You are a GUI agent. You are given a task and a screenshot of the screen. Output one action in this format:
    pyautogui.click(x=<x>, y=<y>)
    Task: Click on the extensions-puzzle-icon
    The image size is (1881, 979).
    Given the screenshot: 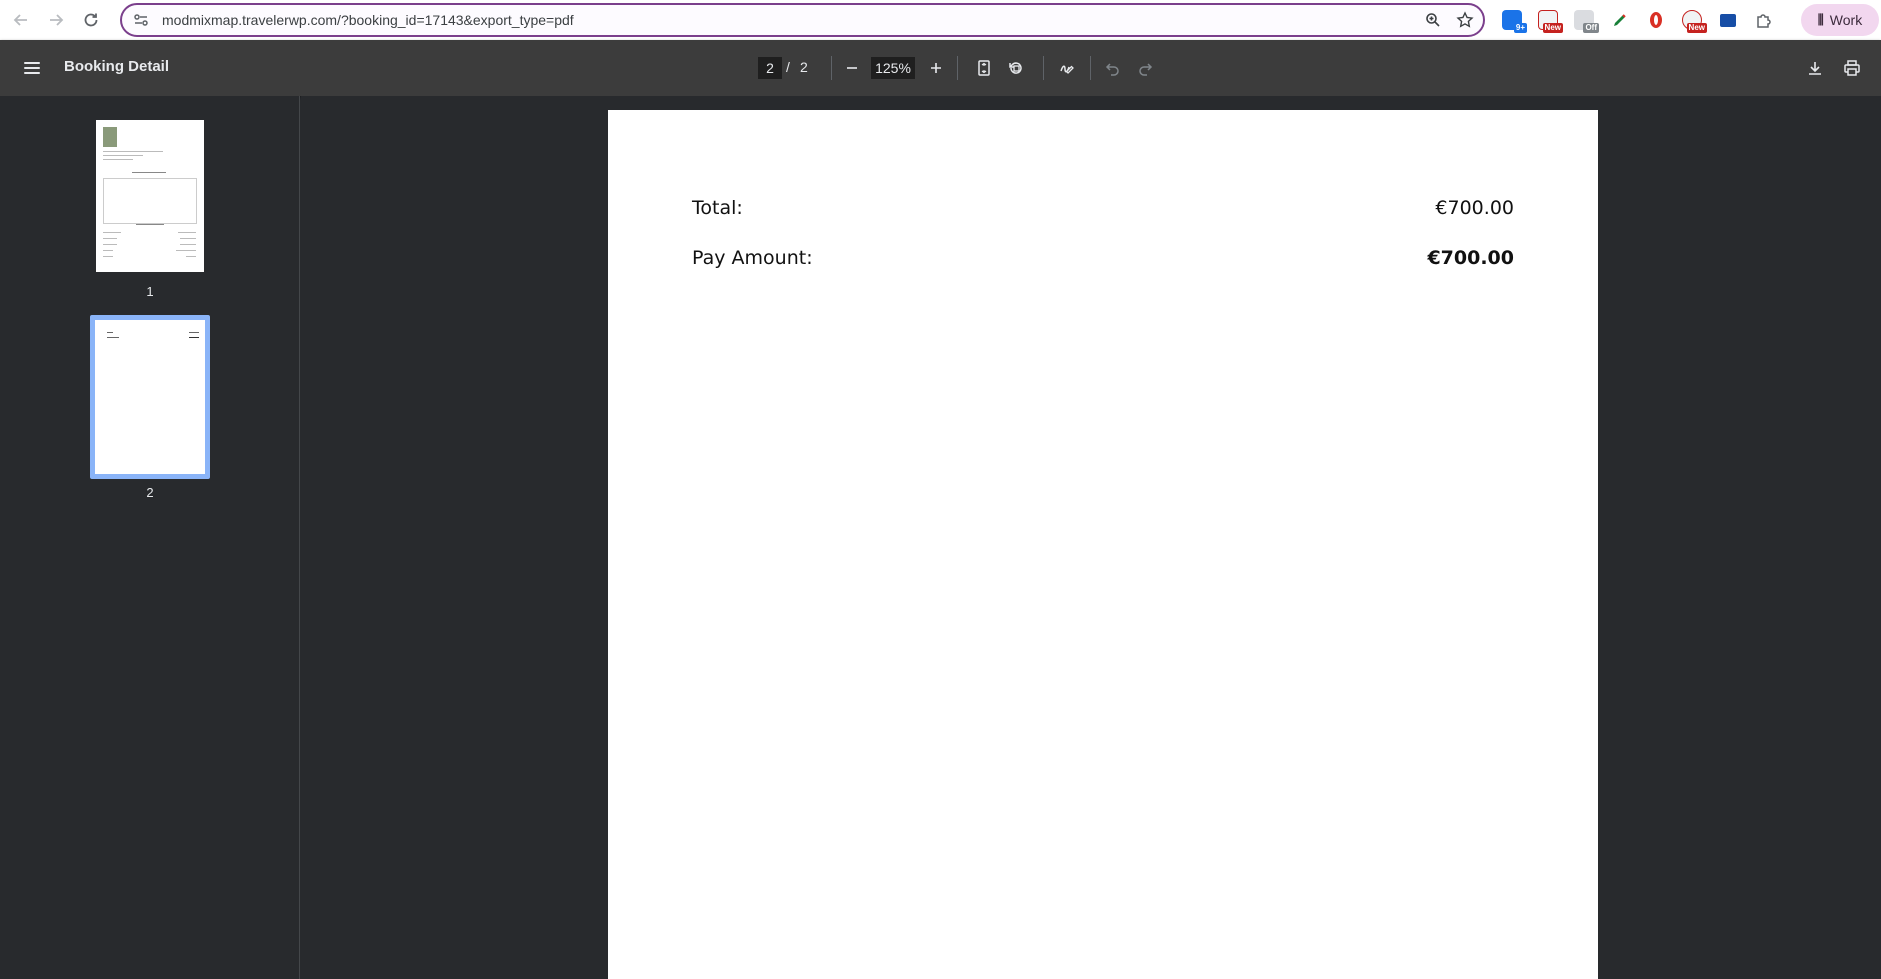 What is the action you would take?
    pyautogui.click(x=1764, y=20)
    